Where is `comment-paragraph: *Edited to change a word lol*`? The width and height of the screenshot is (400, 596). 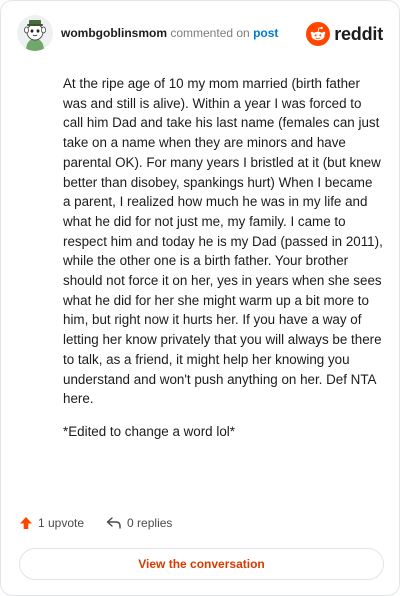 comment-paragraph: *Edited to change a word lol* is located at coordinates (149, 431).